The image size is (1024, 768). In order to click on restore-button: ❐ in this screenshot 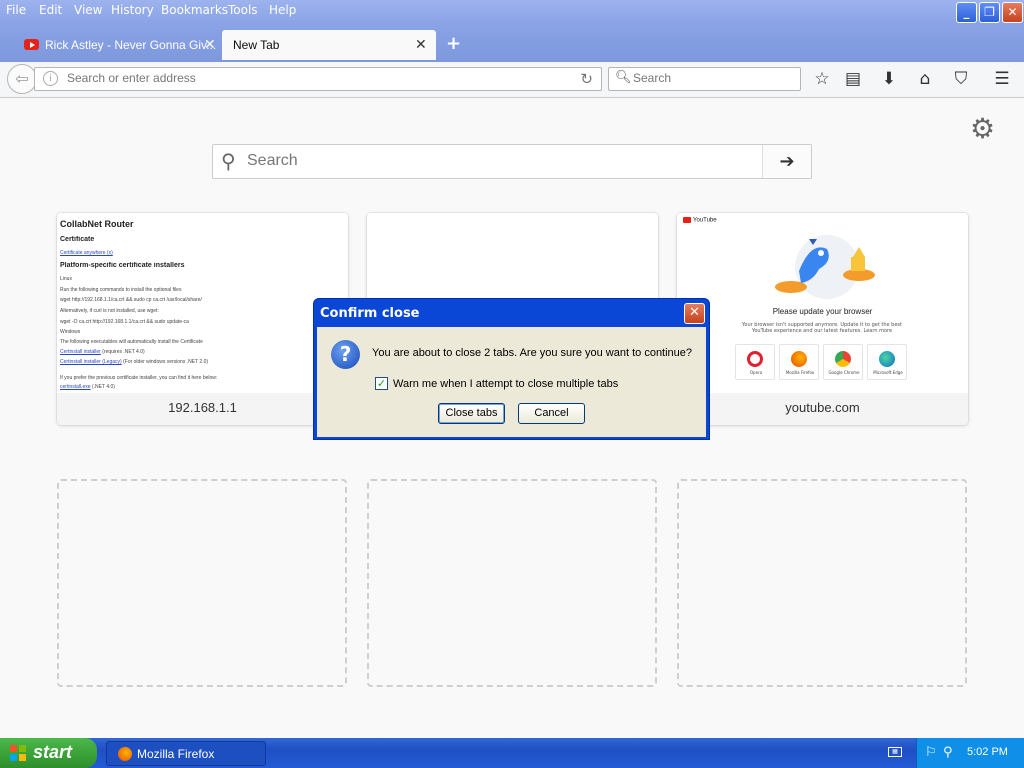, I will do `click(989, 12)`.